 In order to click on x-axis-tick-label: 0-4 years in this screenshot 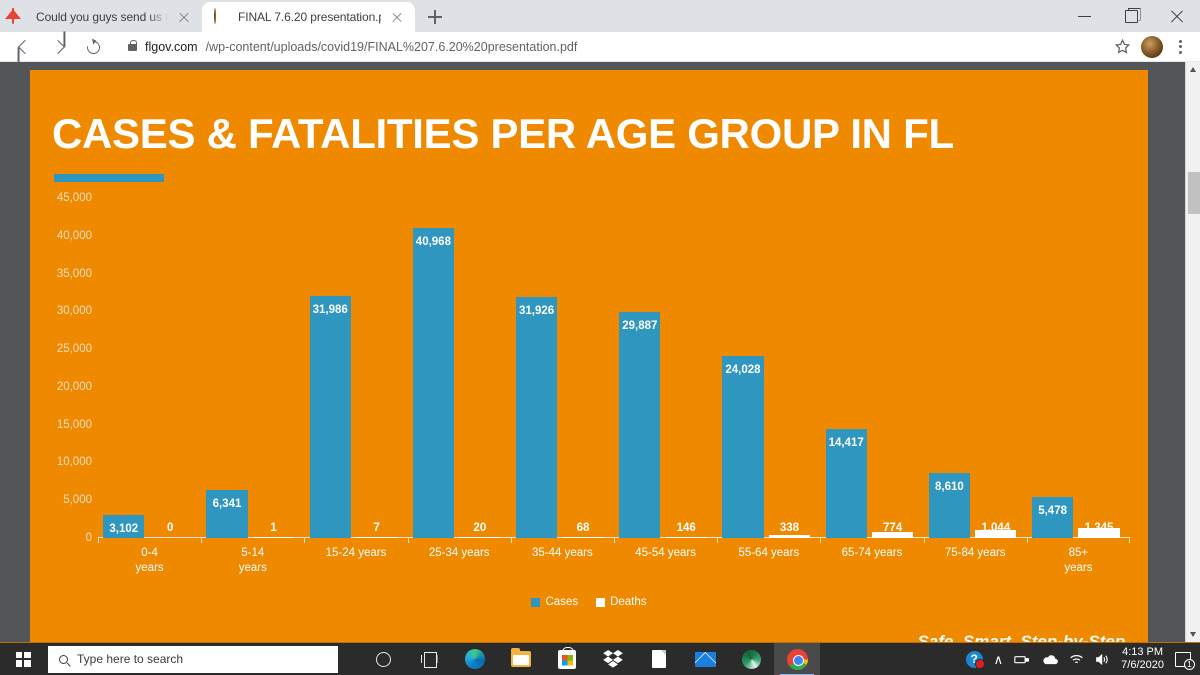, I will do `click(149, 560)`.